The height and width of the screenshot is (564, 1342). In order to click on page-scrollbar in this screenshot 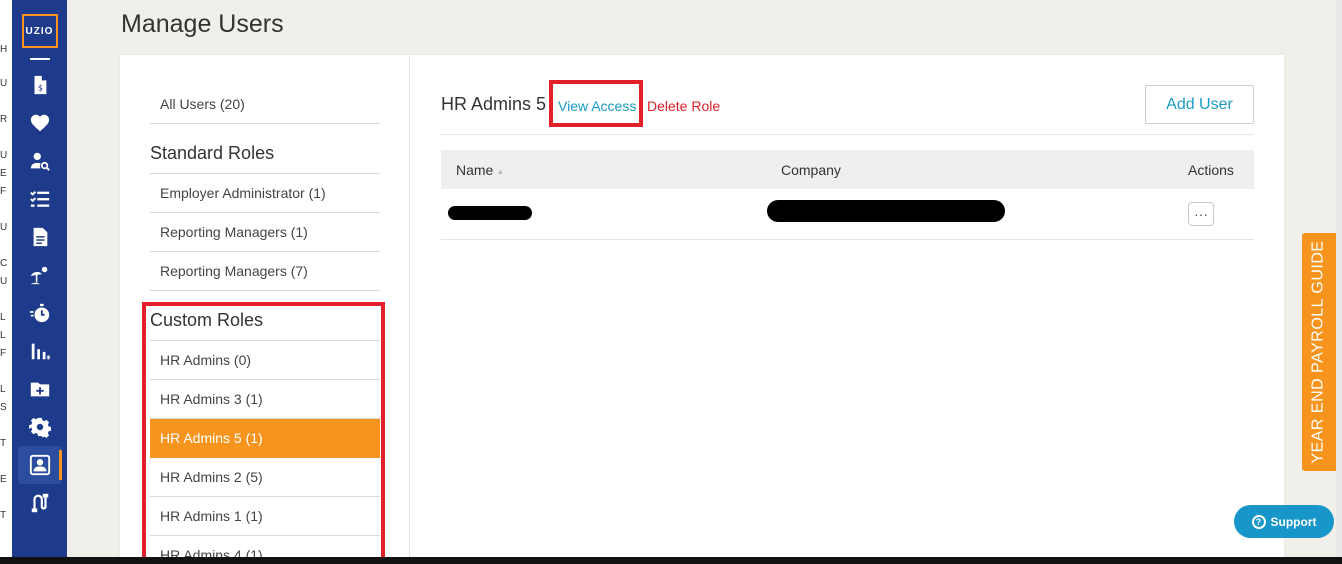, I will do `click(1339, 282)`.